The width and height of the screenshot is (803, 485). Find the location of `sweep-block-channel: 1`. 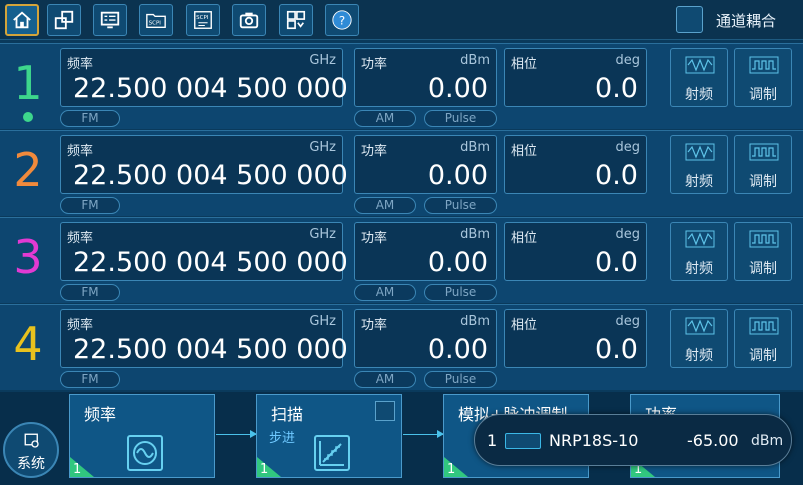

sweep-block-channel: 1 is located at coordinates (264, 469).